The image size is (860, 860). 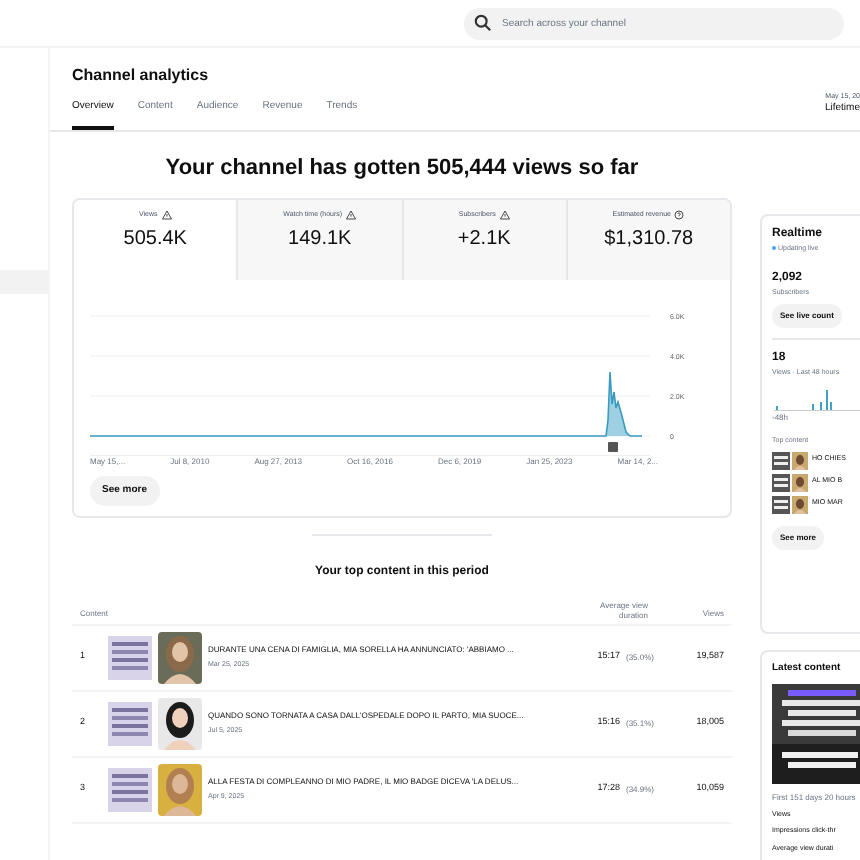 What do you see at coordinates (141, 76) in the screenshot?
I see `page-title: Channel analytics` at bounding box center [141, 76].